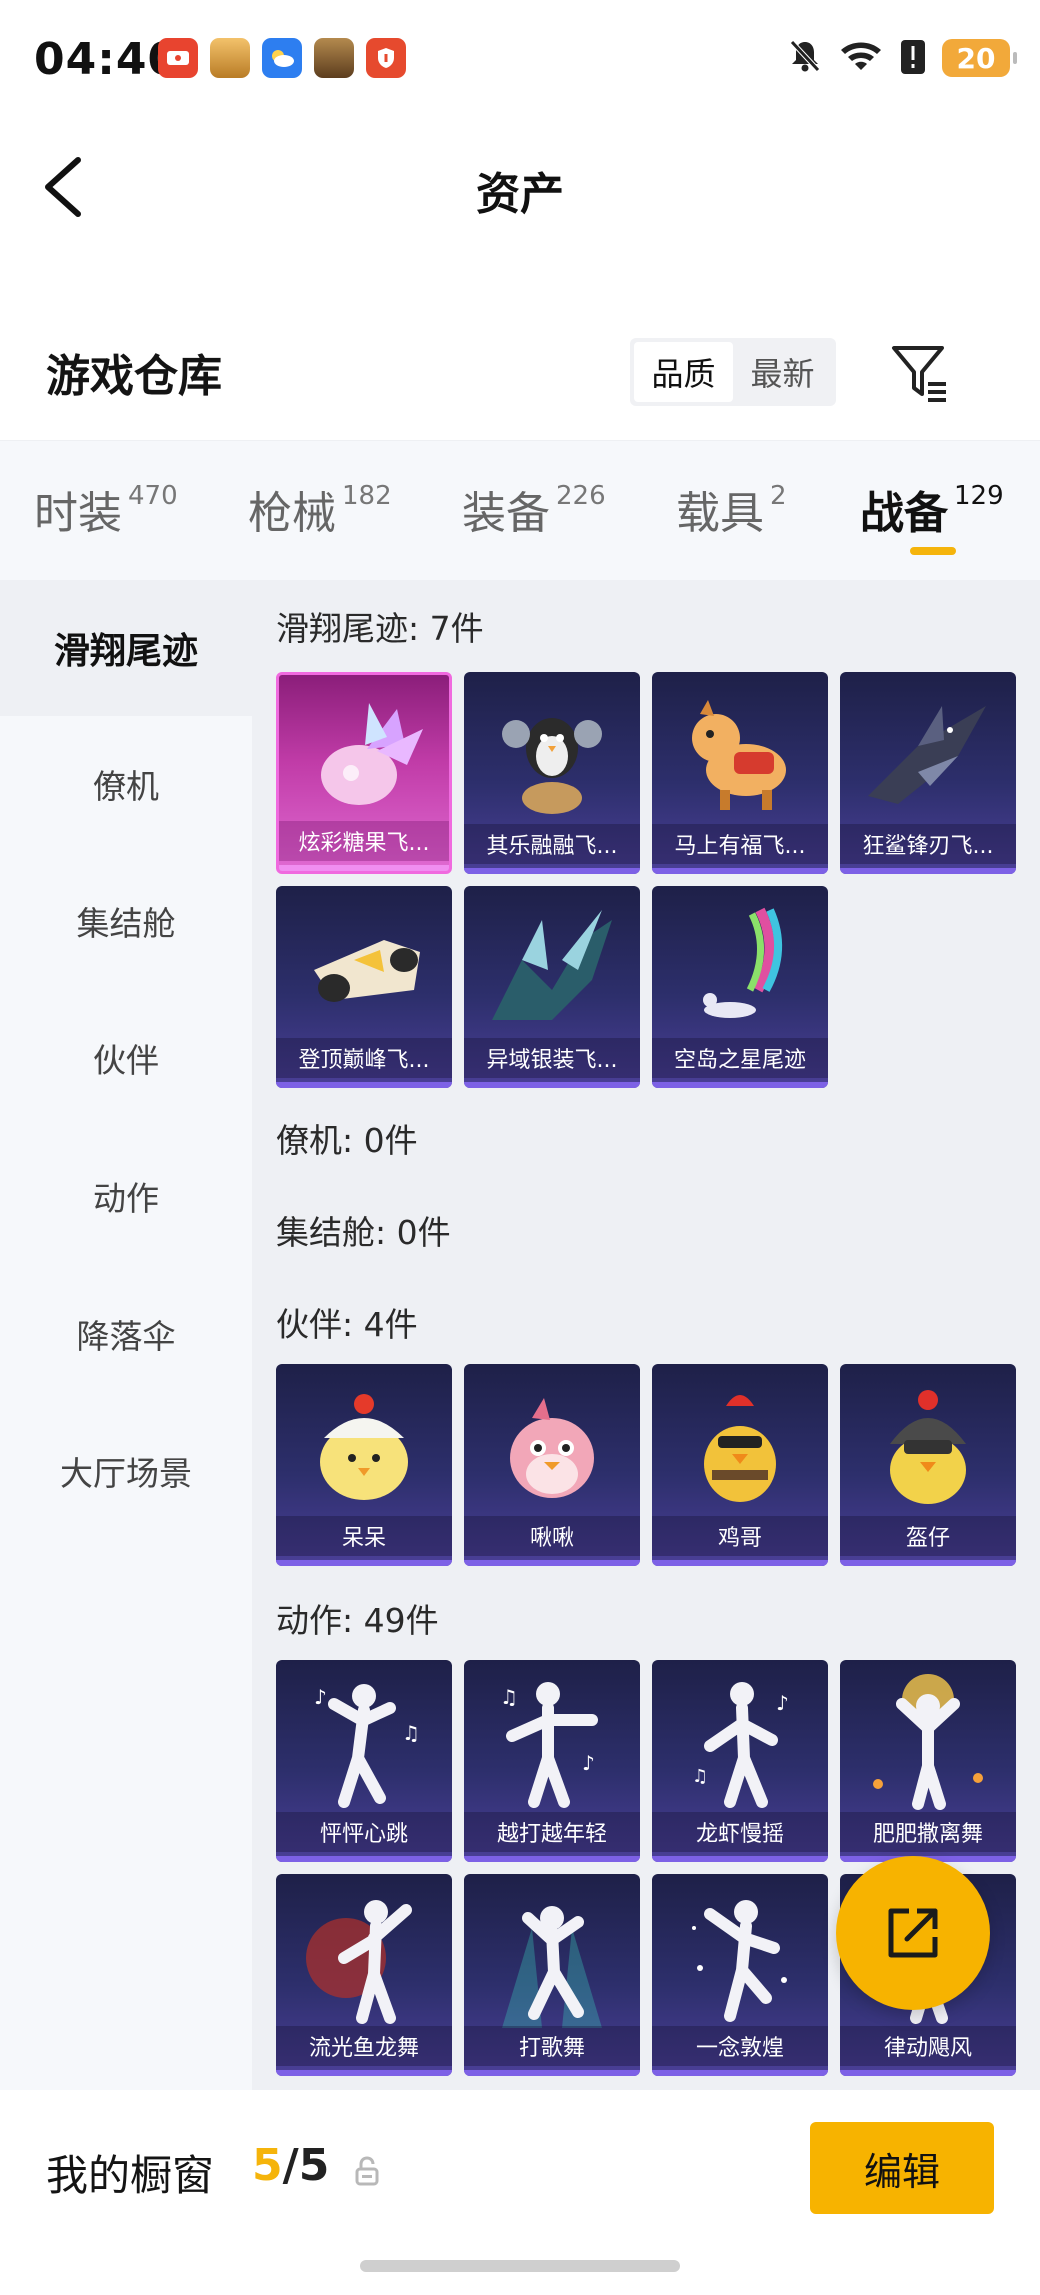 The width and height of the screenshot is (1040, 2295). I want to click on item-name: 肥肥撒离舞, so click(928, 1832).